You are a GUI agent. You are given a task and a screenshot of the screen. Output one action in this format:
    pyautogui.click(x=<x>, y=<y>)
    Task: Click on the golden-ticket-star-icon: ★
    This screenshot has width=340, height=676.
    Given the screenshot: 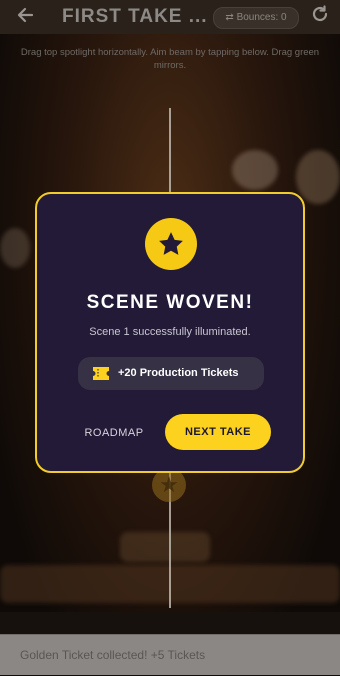 What is the action you would take?
    pyautogui.click(x=169, y=485)
    